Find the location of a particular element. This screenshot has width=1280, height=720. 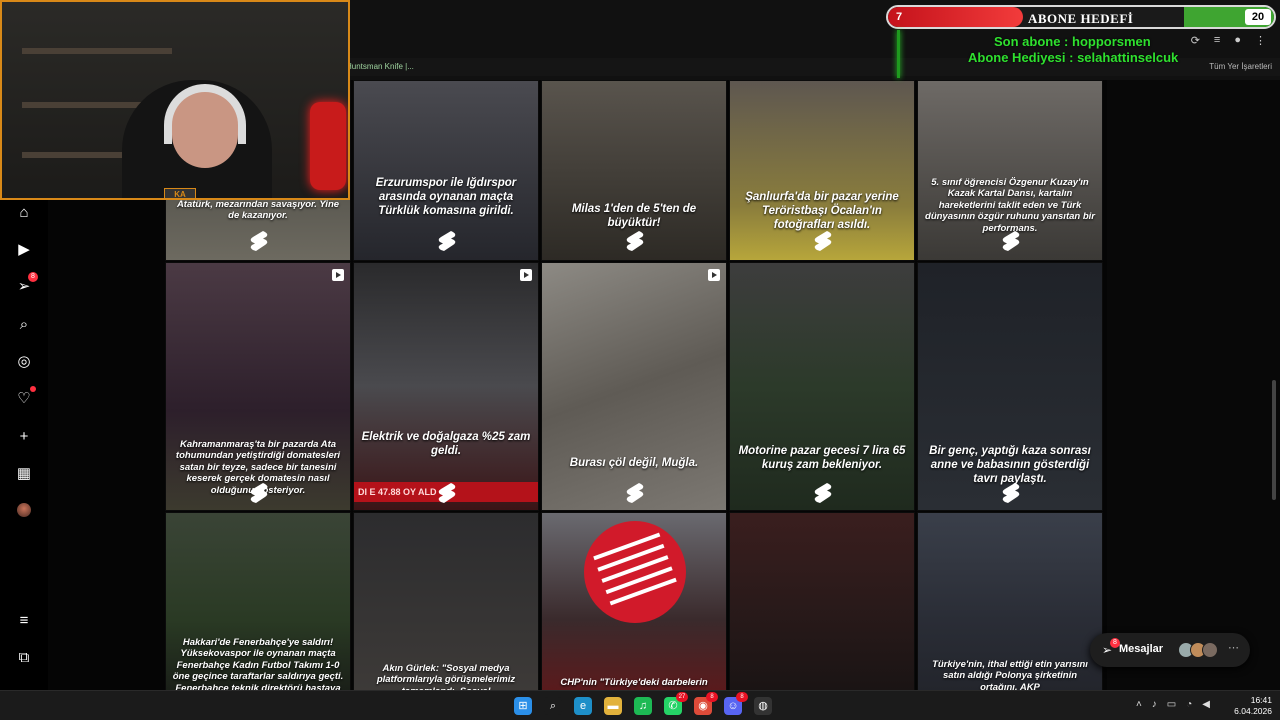

taskbar-edge-icon: e is located at coordinates (583, 706).